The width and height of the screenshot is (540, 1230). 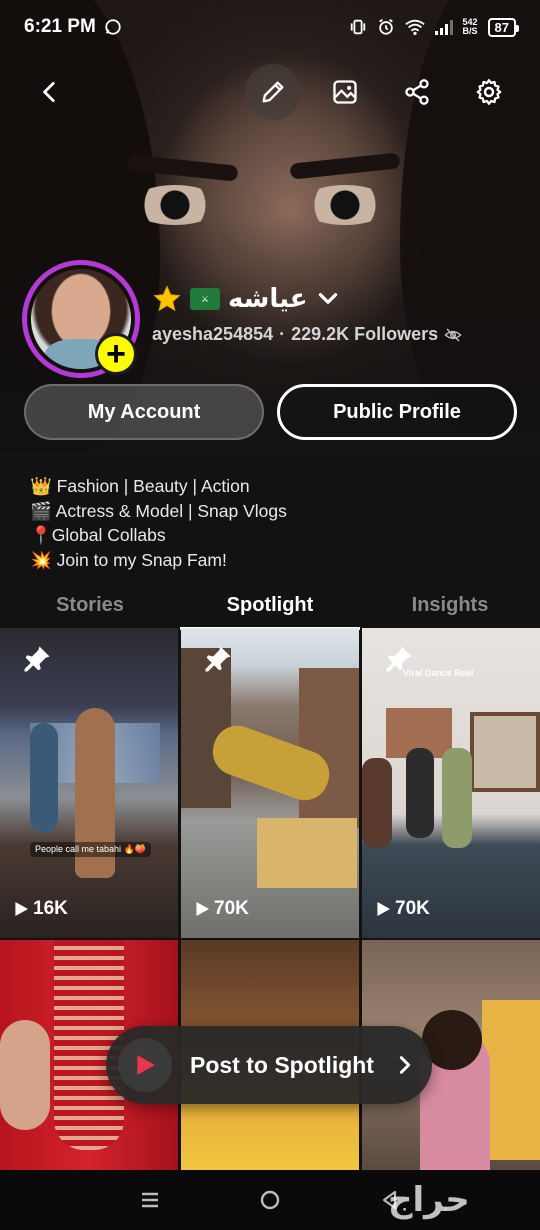 What do you see at coordinates (385, 27) in the screenshot?
I see `alarm-icon` at bounding box center [385, 27].